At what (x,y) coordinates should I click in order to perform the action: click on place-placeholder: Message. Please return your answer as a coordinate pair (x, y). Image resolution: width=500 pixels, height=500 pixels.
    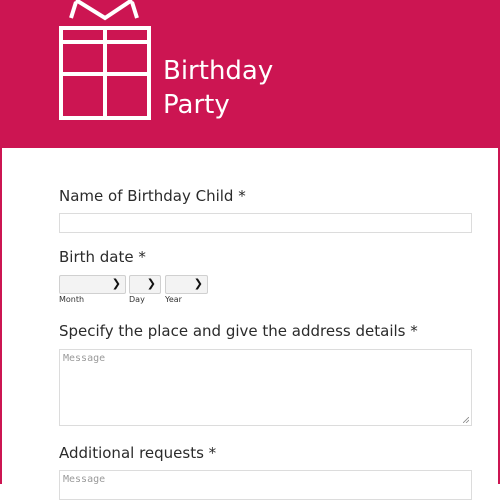
    Looking at the image, I should click on (84, 358).